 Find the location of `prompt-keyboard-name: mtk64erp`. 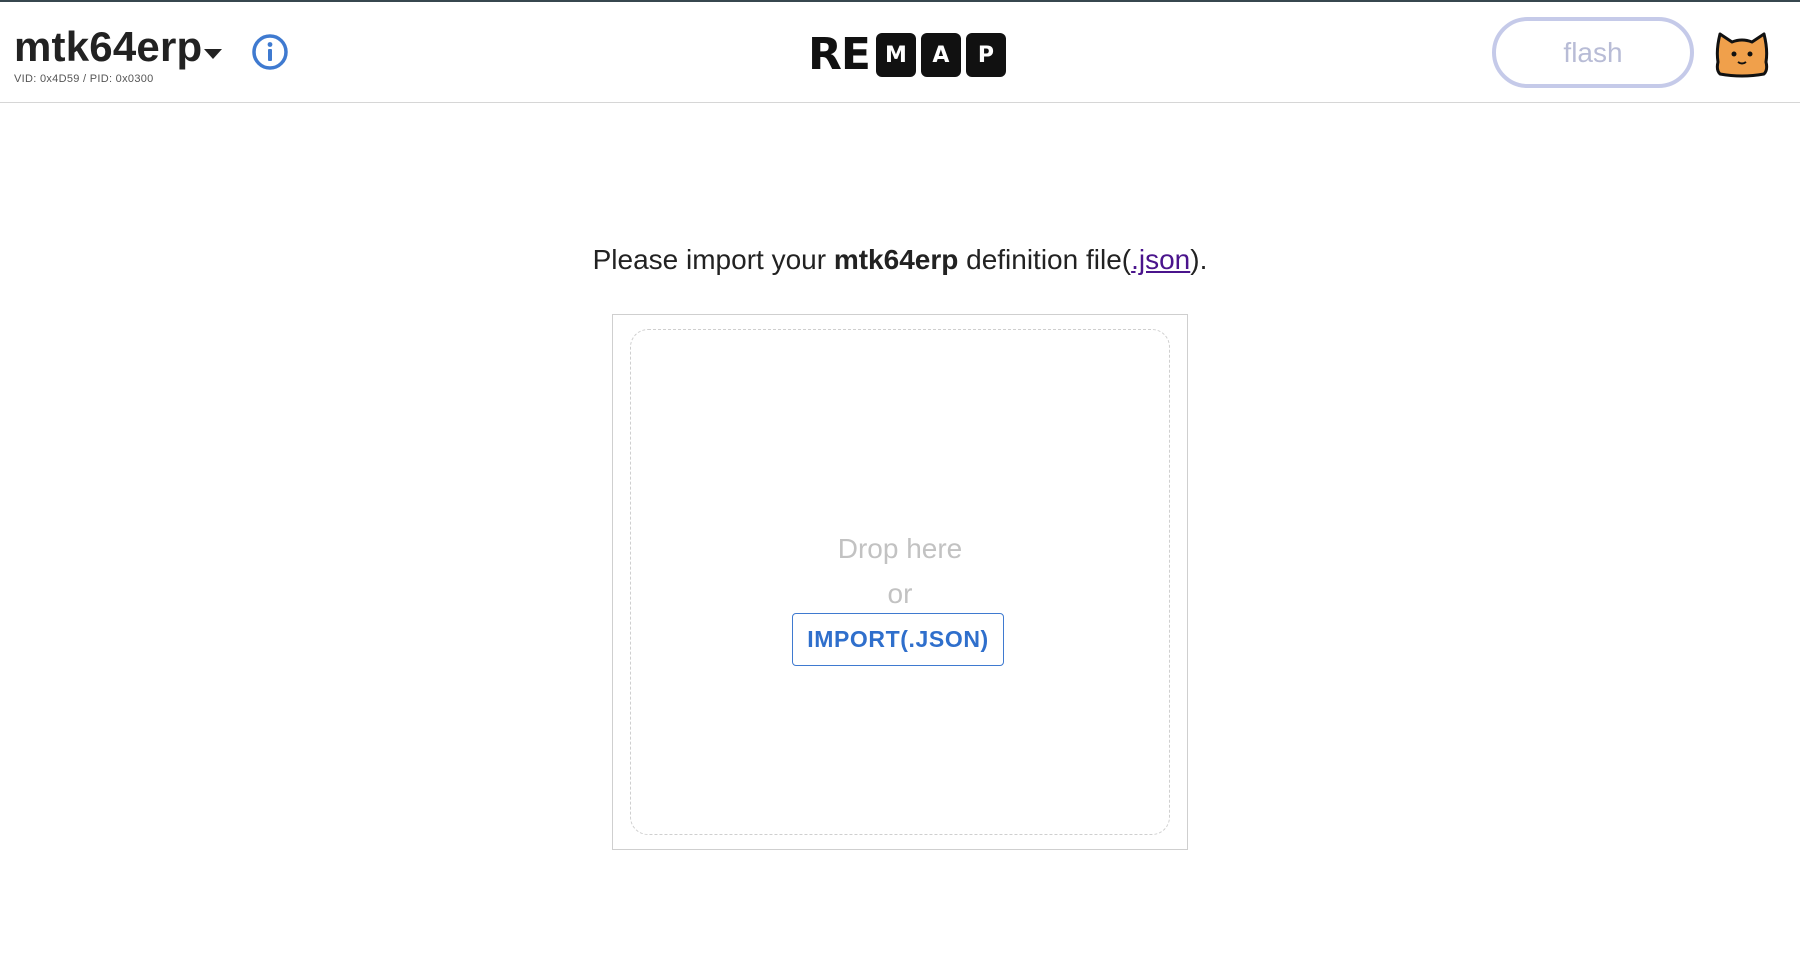

prompt-keyboard-name: mtk64erp is located at coordinates (896, 259).